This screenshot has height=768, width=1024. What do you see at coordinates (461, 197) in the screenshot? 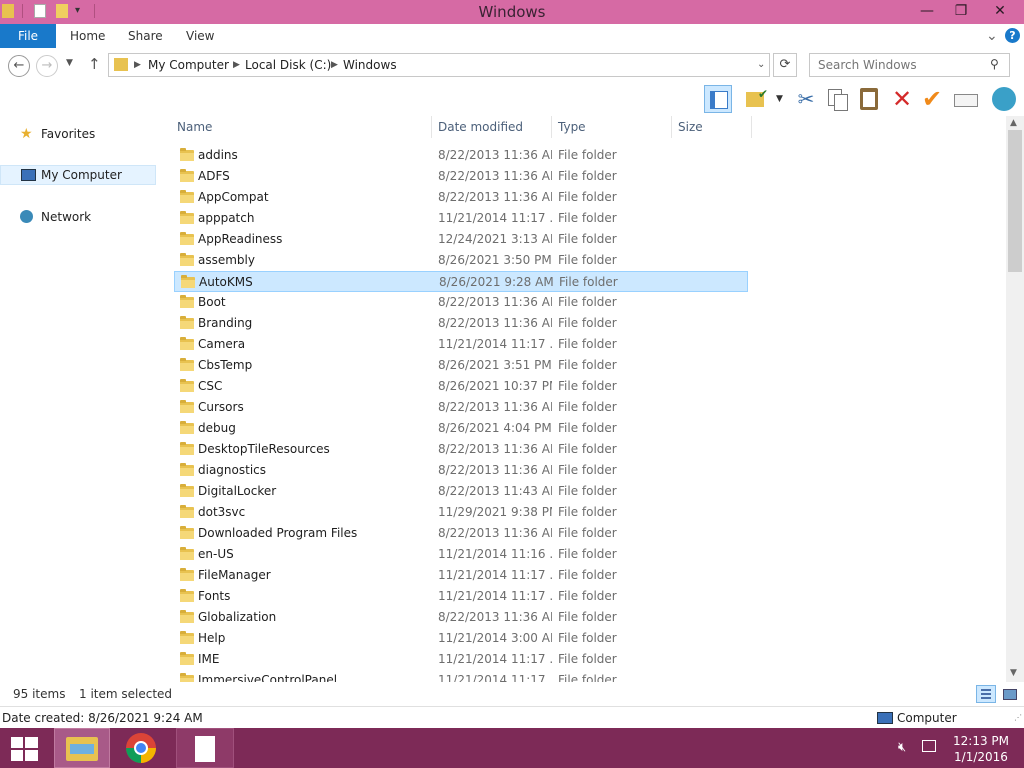
I see `table-row: AppCompat 8/22/2013 11:36 AM File folder` at bounding box center [461, 197].